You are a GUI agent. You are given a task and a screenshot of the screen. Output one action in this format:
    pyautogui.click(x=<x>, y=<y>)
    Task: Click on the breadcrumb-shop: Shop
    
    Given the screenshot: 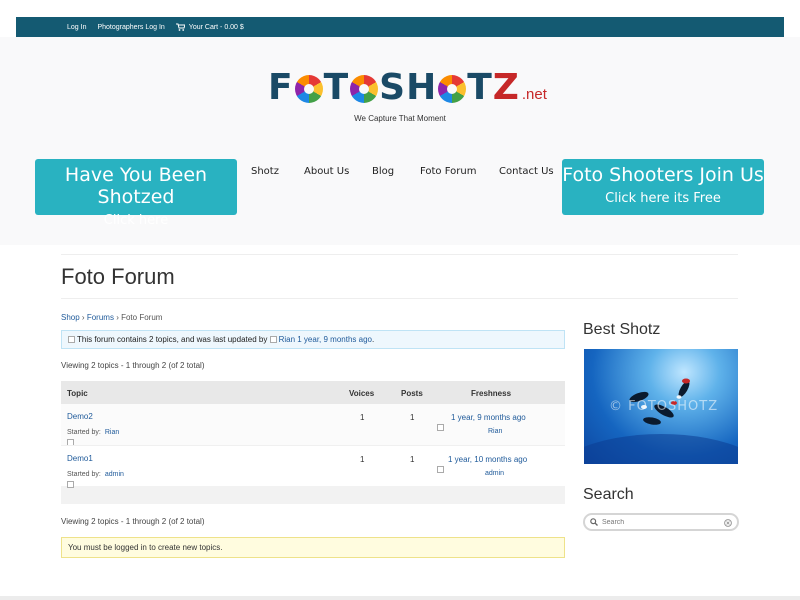 What is the action you would take?
    pyautogui.click(x=70, y=317)
    